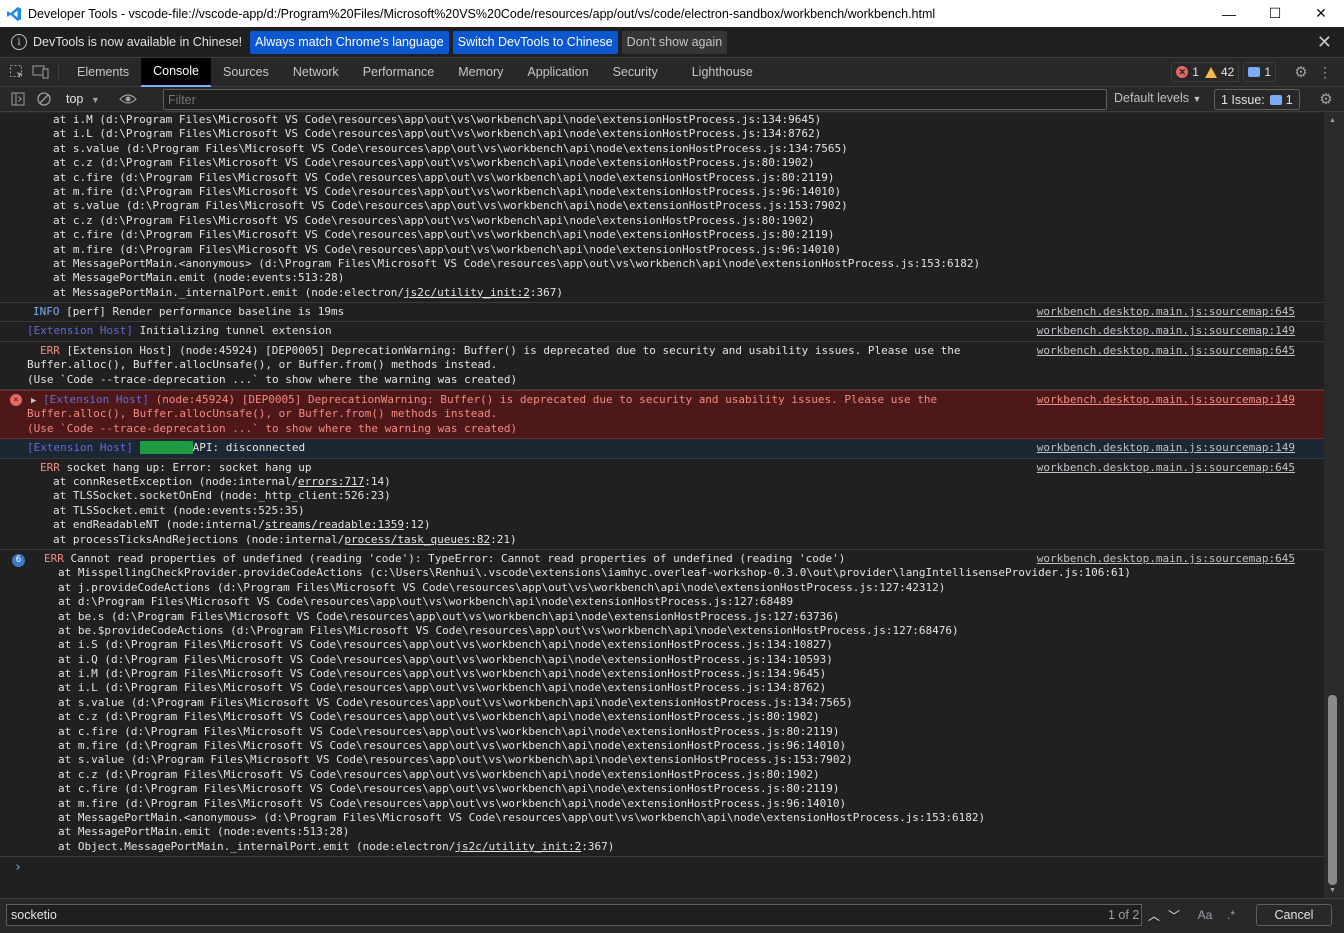 This screenshot has height=933, width=1344. I want to click on minimize-button: —, so click(1229, 13).